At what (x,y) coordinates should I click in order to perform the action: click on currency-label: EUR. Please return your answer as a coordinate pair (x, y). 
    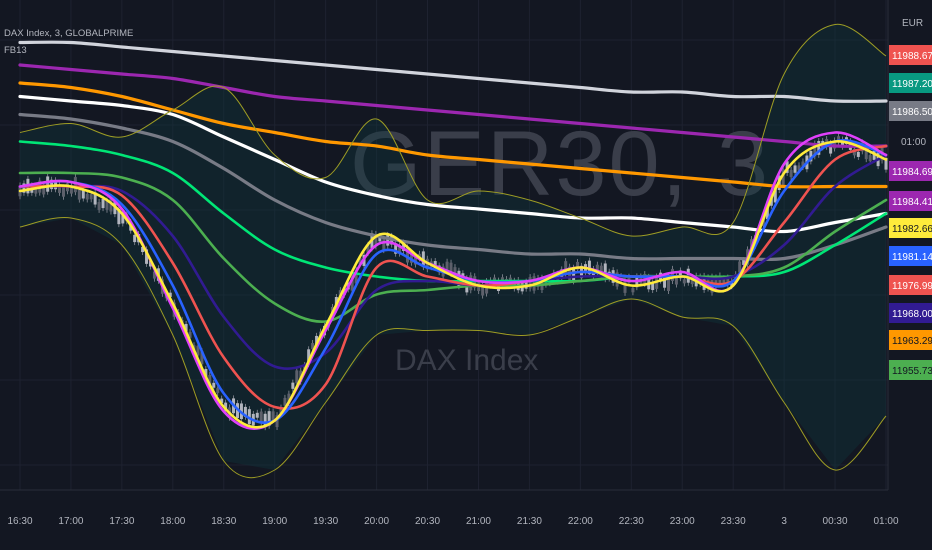
    Looking at the image, I should click on (912, 23).